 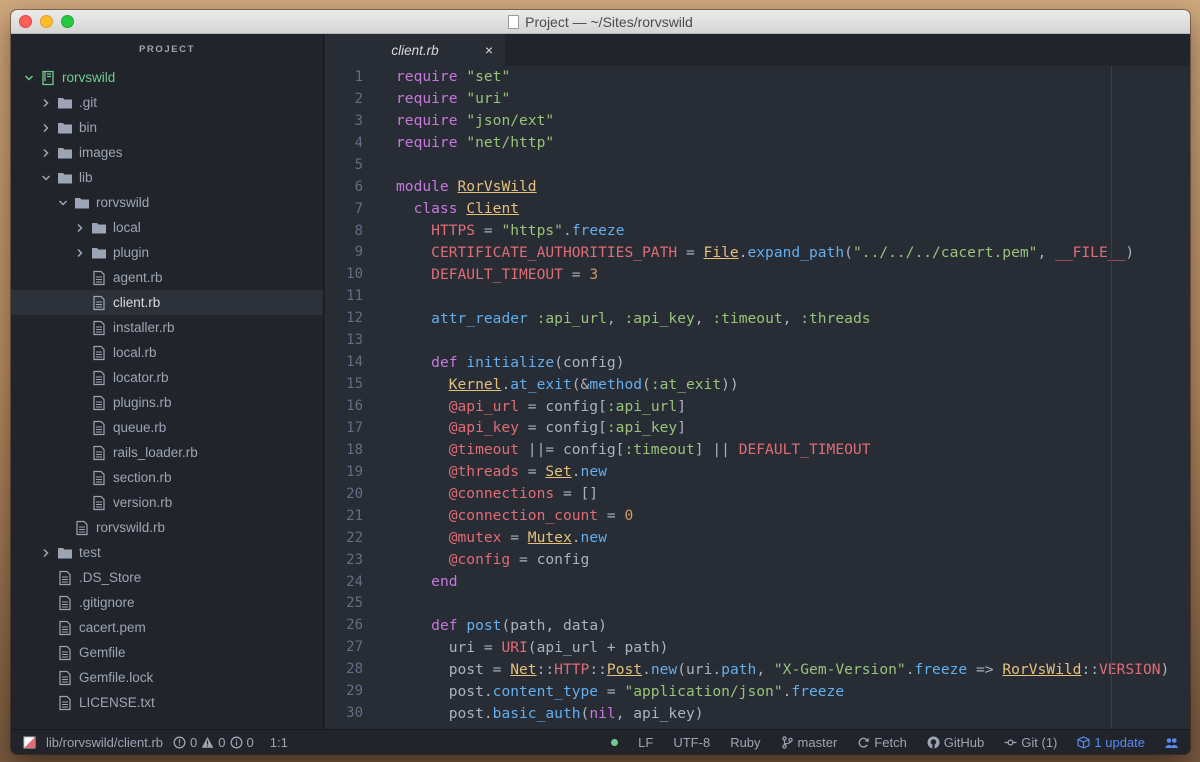 I want to click on tree-file-item: installer.rb, so click(x=167, y=327).